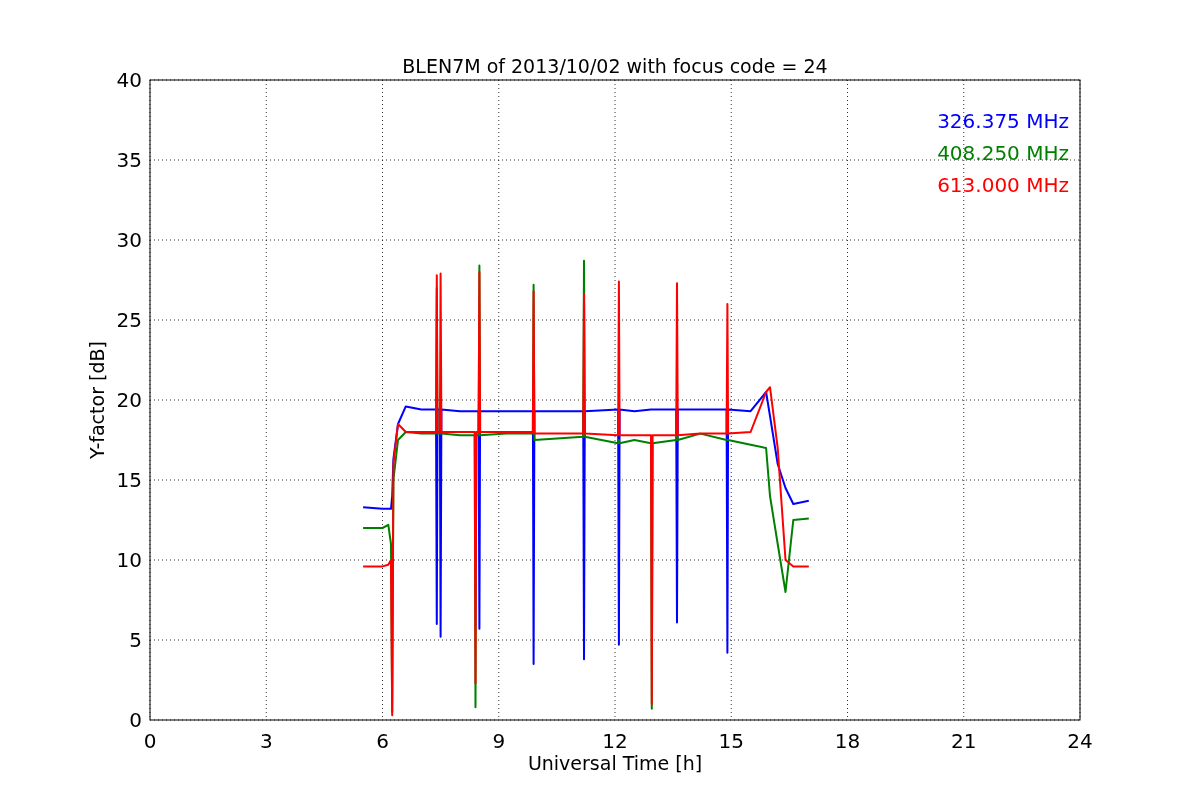 The image size is (1200, 800). What do you see at coordinates (615, 66) in the screenshot?
I see `chart-title: BLEN7M of 2013/10/02 with focus code = 24` at bounding box center [615, 66].